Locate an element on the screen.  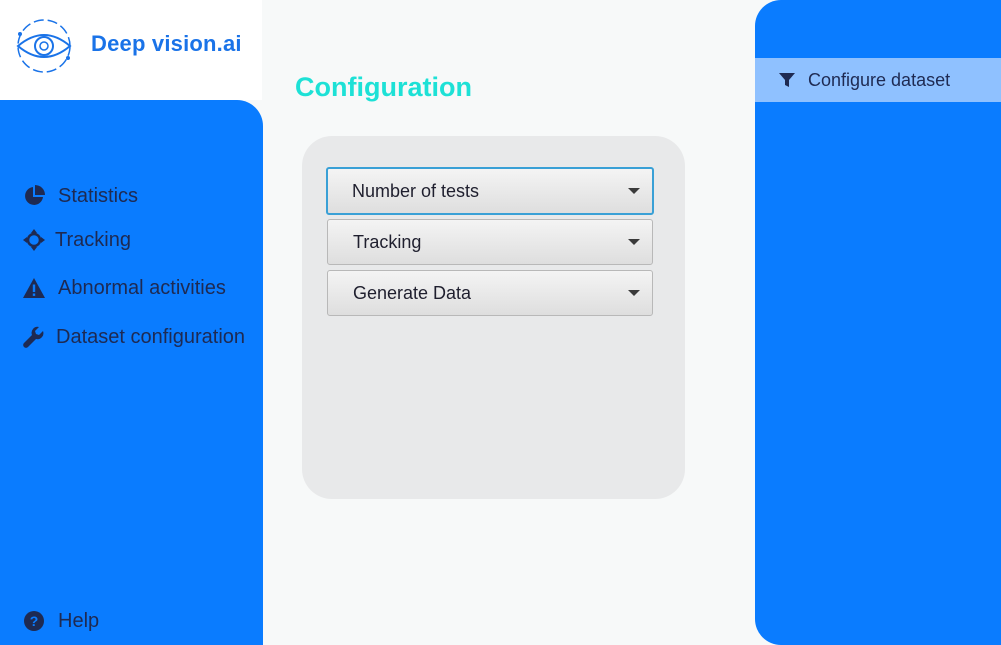
sidebar-item-statistics: Statistics is located at coordinates (80, 196).